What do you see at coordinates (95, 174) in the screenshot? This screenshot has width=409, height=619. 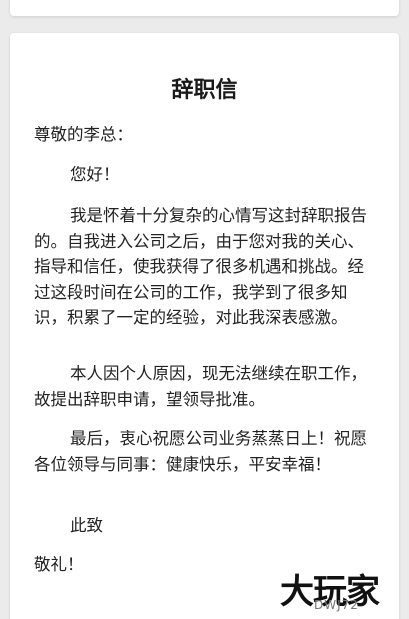 I see `letter-greeting: 您好！` at bounding box center [95, 174].